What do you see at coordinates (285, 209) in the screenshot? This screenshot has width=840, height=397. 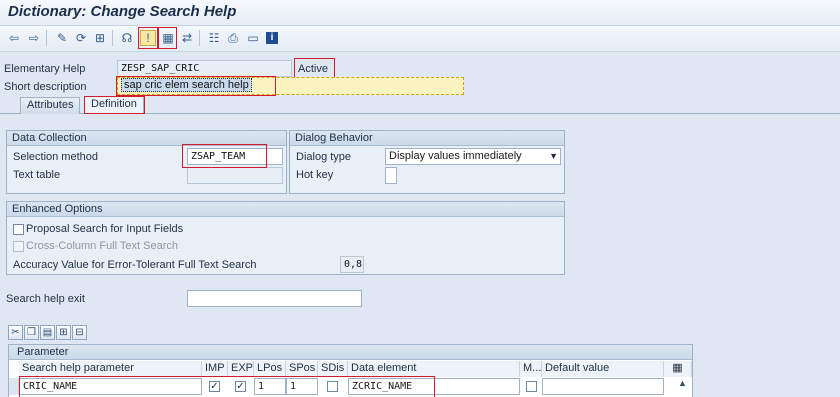 I see `enhanced-options-title: Enhanced Options` at bounding box center [285, 209].